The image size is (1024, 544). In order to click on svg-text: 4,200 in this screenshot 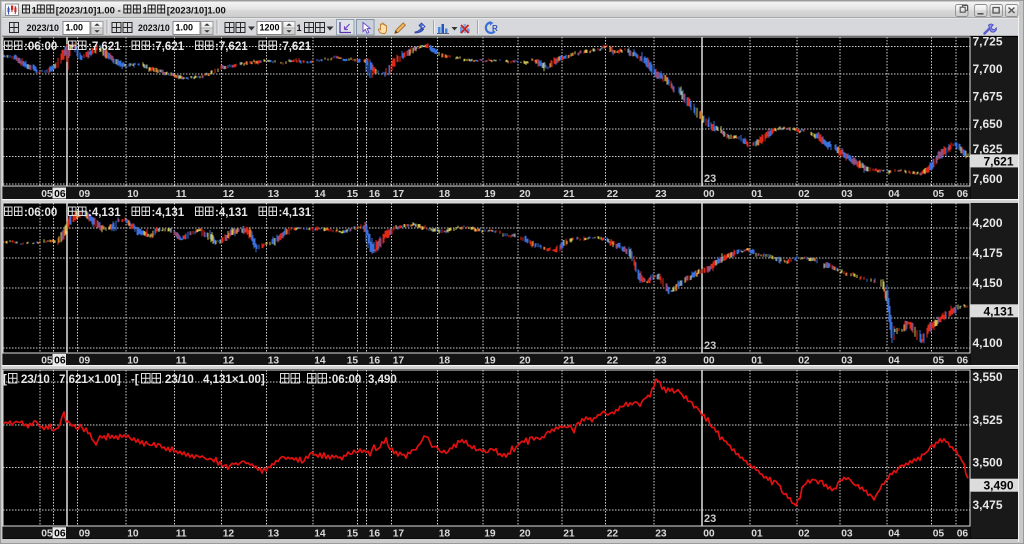, I will do `click(988, 223)`.